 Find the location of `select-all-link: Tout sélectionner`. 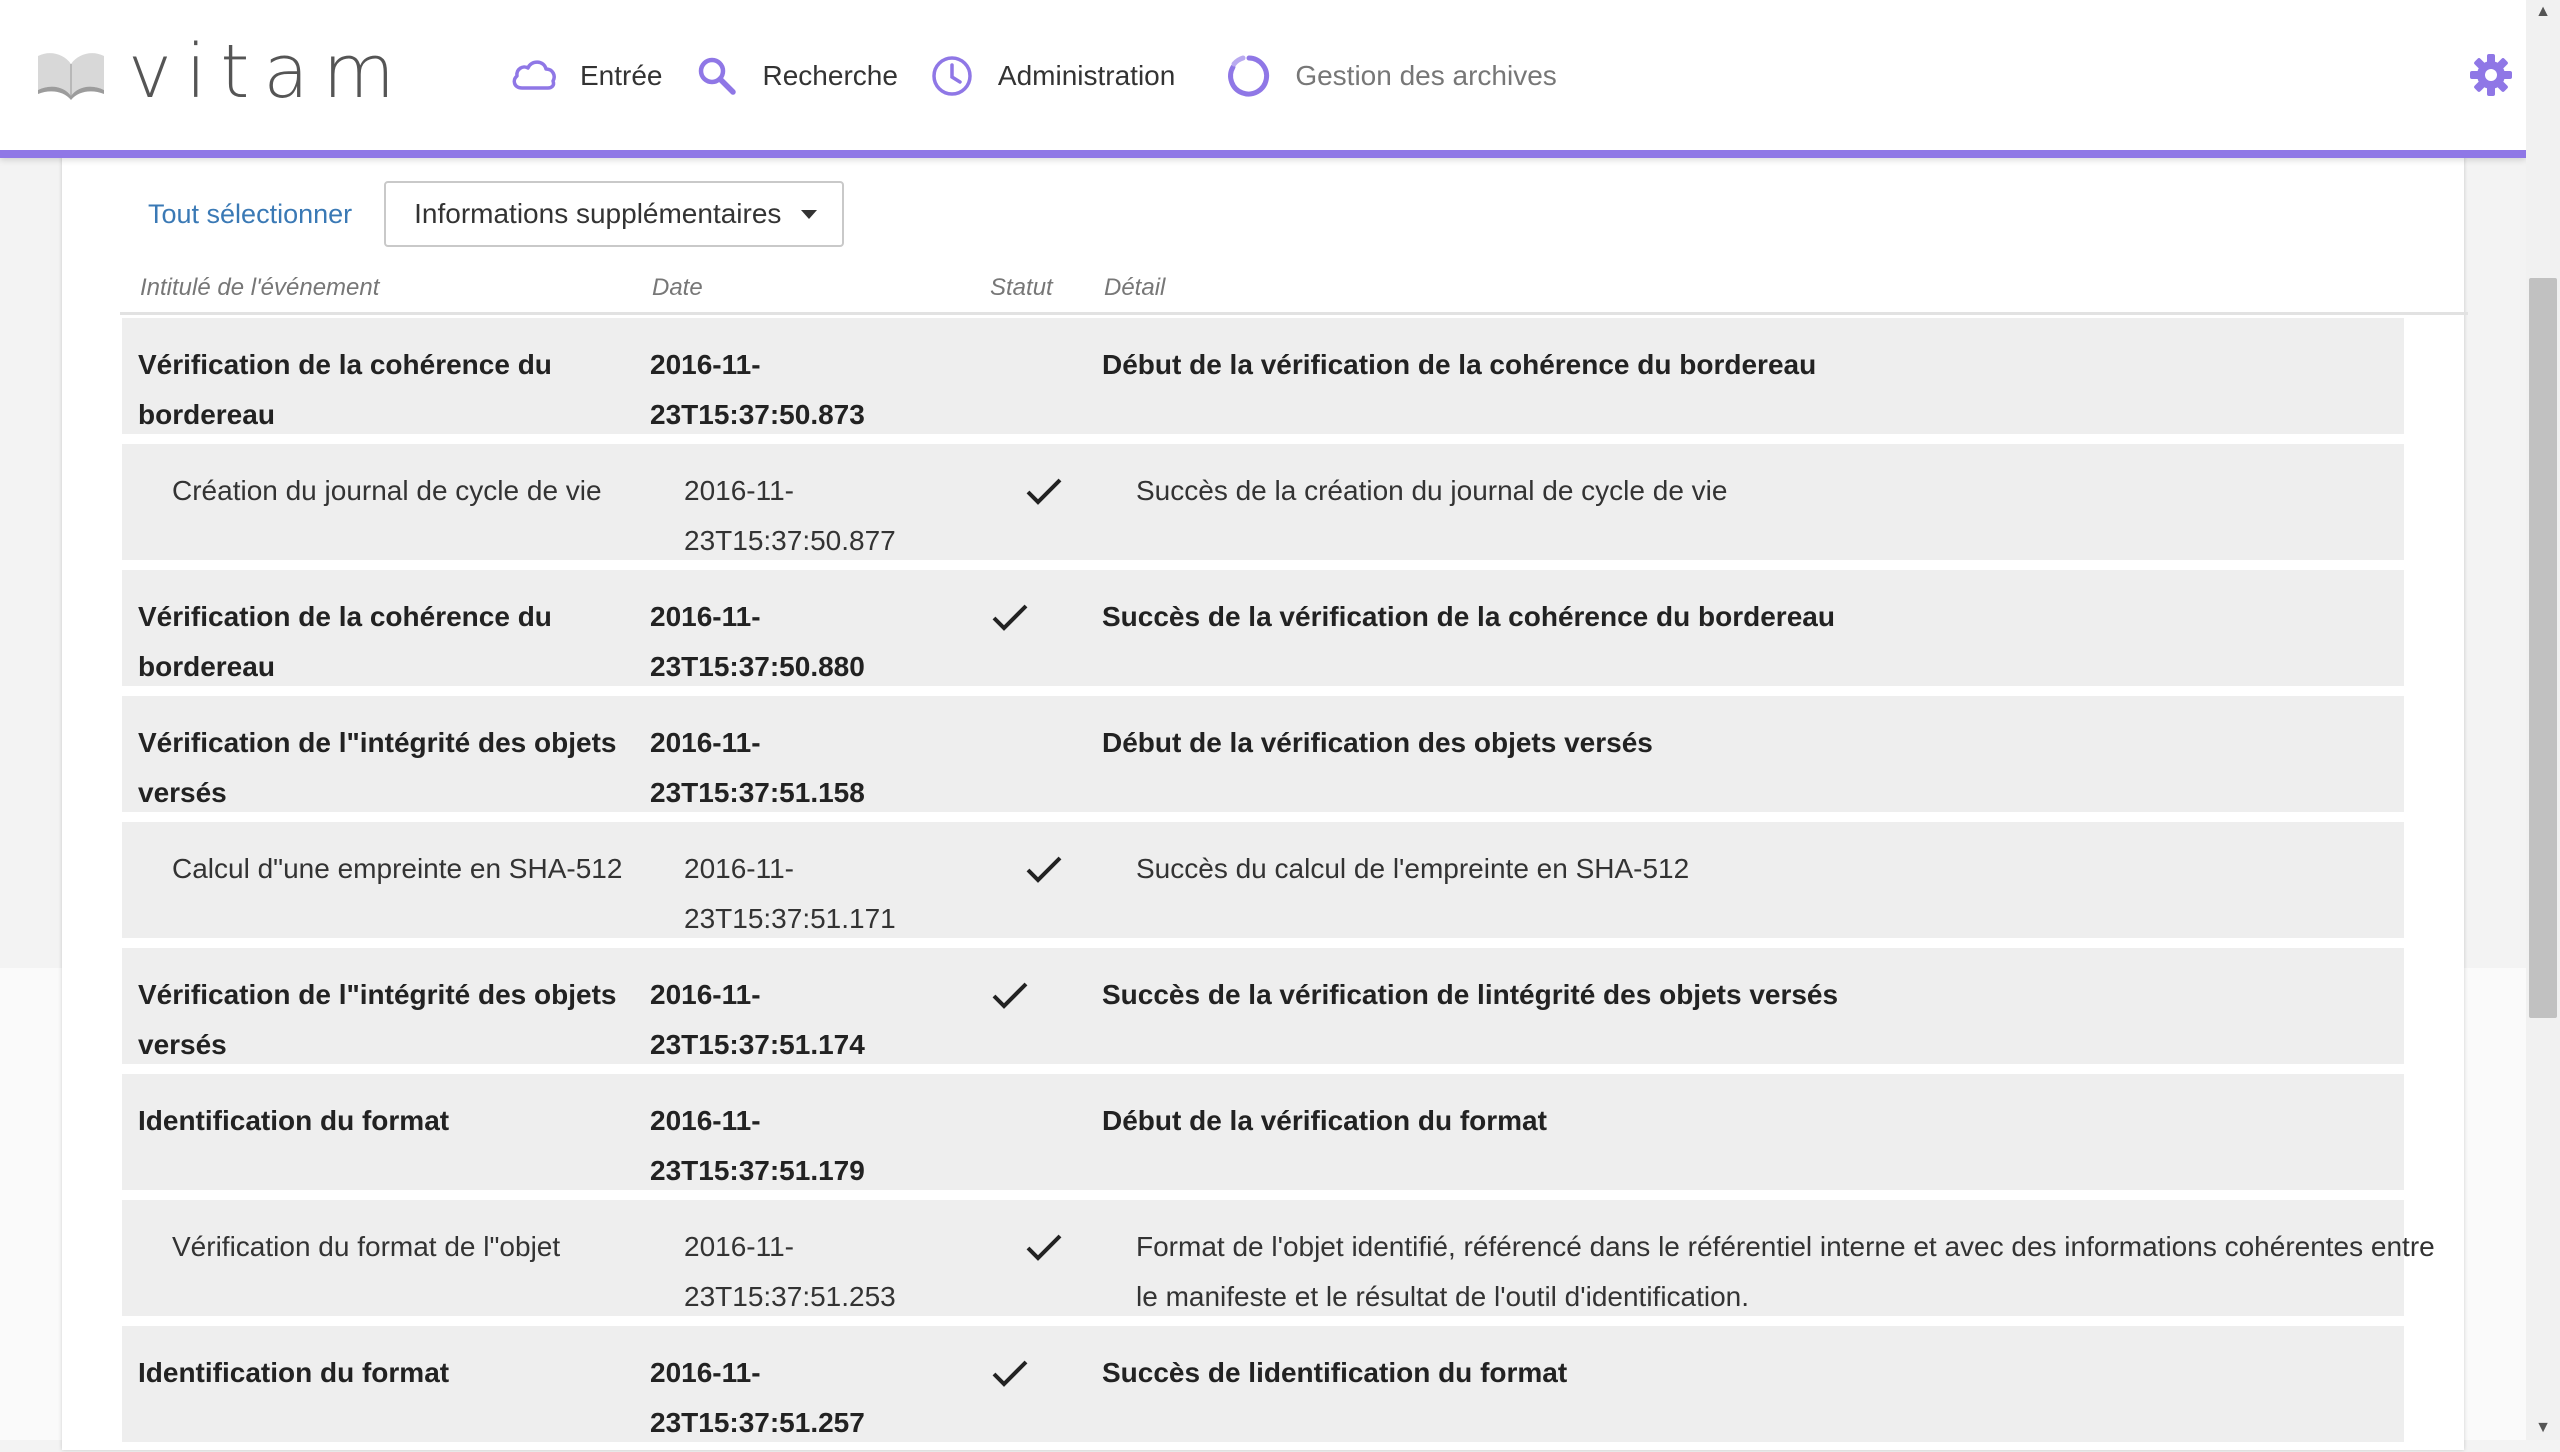

select-all-link: Tout sélectionner is located at coordinates (250, 214).